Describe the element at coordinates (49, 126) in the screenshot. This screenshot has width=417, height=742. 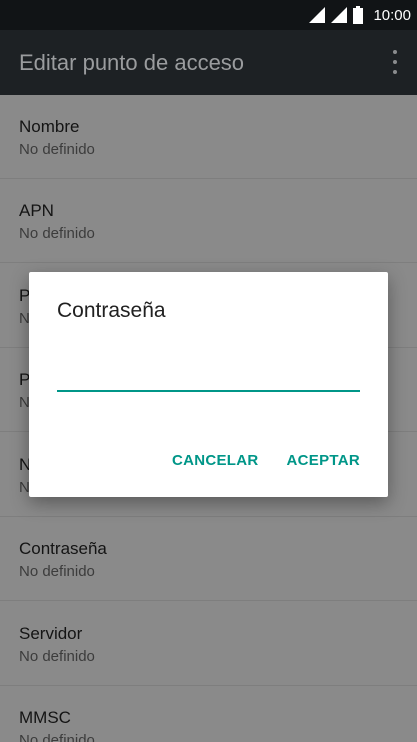
I see `setting-title: Nombre` at that location.